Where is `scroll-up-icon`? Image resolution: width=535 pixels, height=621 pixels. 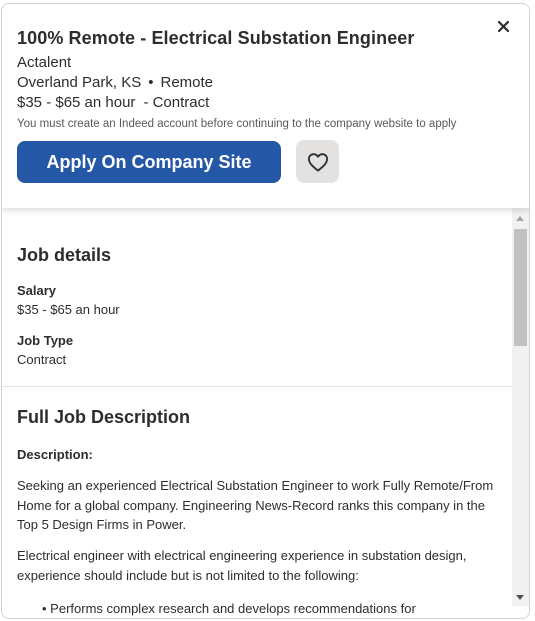
scroll-up-icon is located at coordinates (520, 218).